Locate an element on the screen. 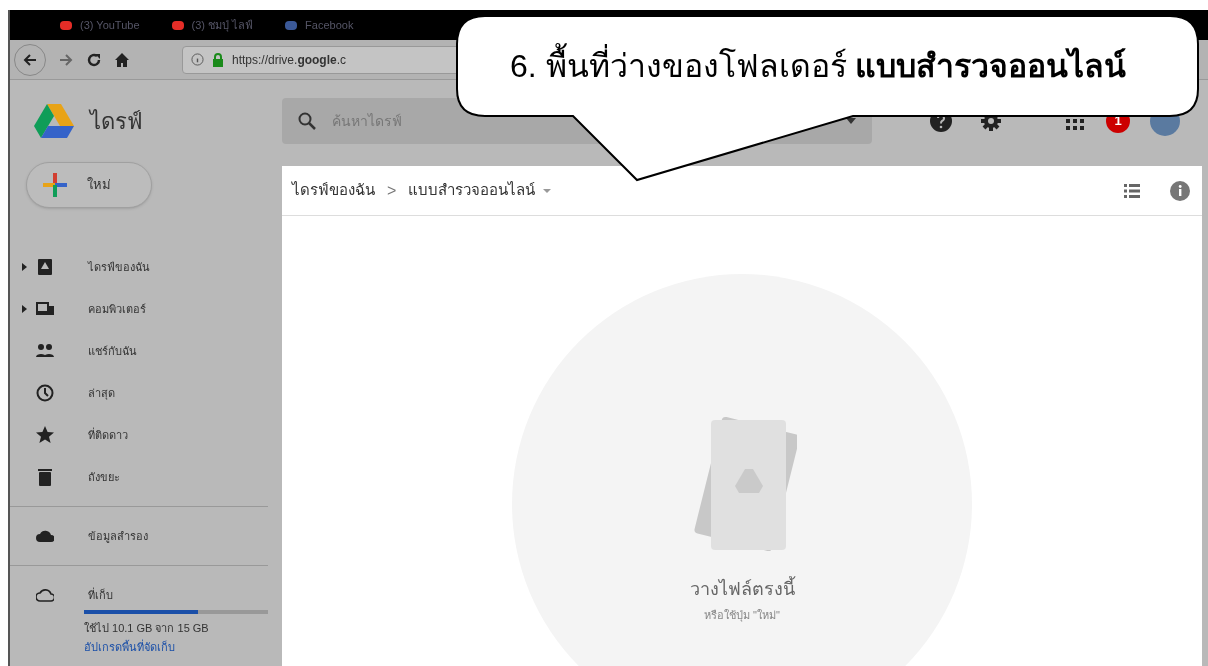  computer-icon is located at coordinates (45, 309).